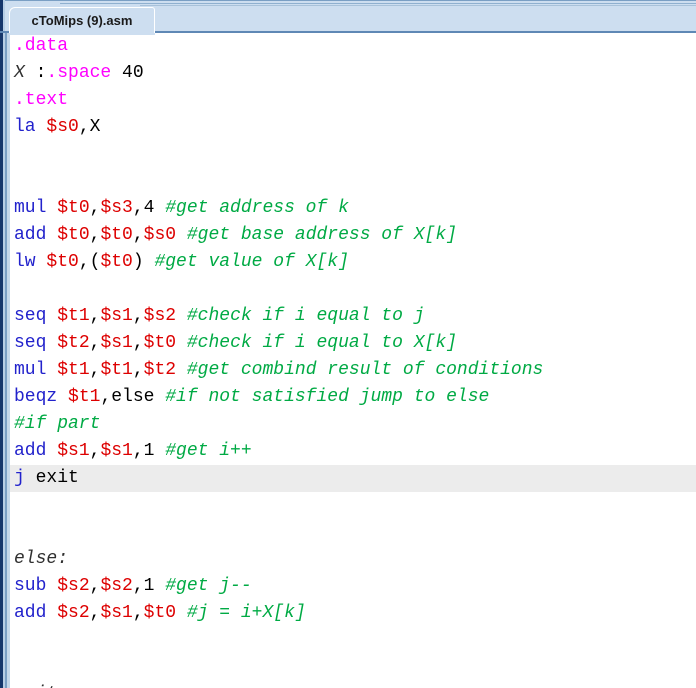 This screenshot has width=696, height=688. What do you see at coordinates (321, 343) in the screenshot?
I see `code-token-cmt: #check if i equal to X[k]` at bounding box center [321, 343].